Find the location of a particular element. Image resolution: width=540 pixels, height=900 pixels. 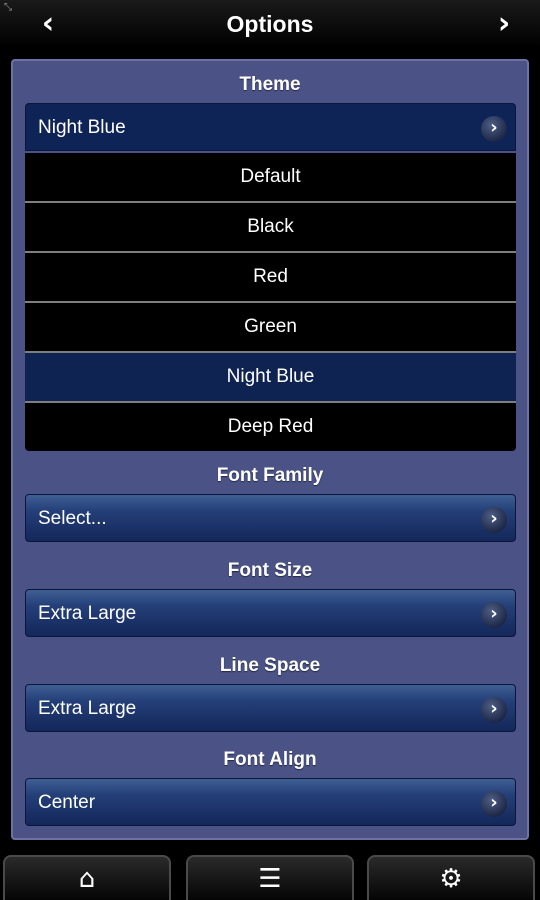

menu-button: ☰ is located at coordinates (270, 877).